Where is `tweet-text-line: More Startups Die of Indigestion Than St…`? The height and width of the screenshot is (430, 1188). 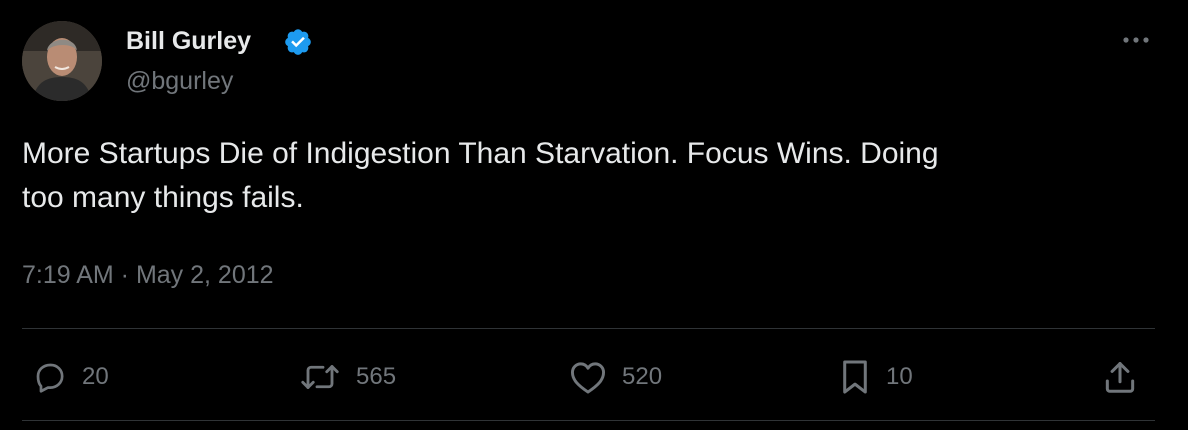 tweet-text-line: More Startups Die of Indigestion Than St… is located at coordinates (480, 153).